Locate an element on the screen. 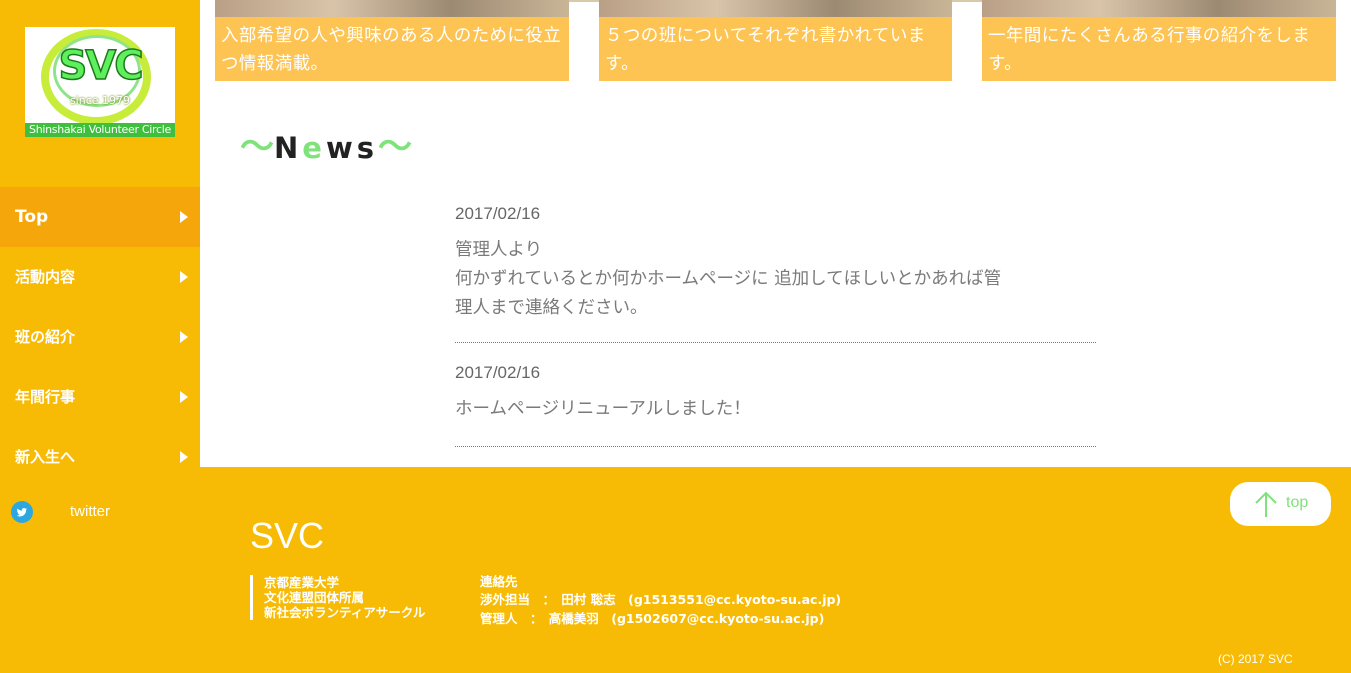  news-line: 管理人より is located at coordinates (499, 250).